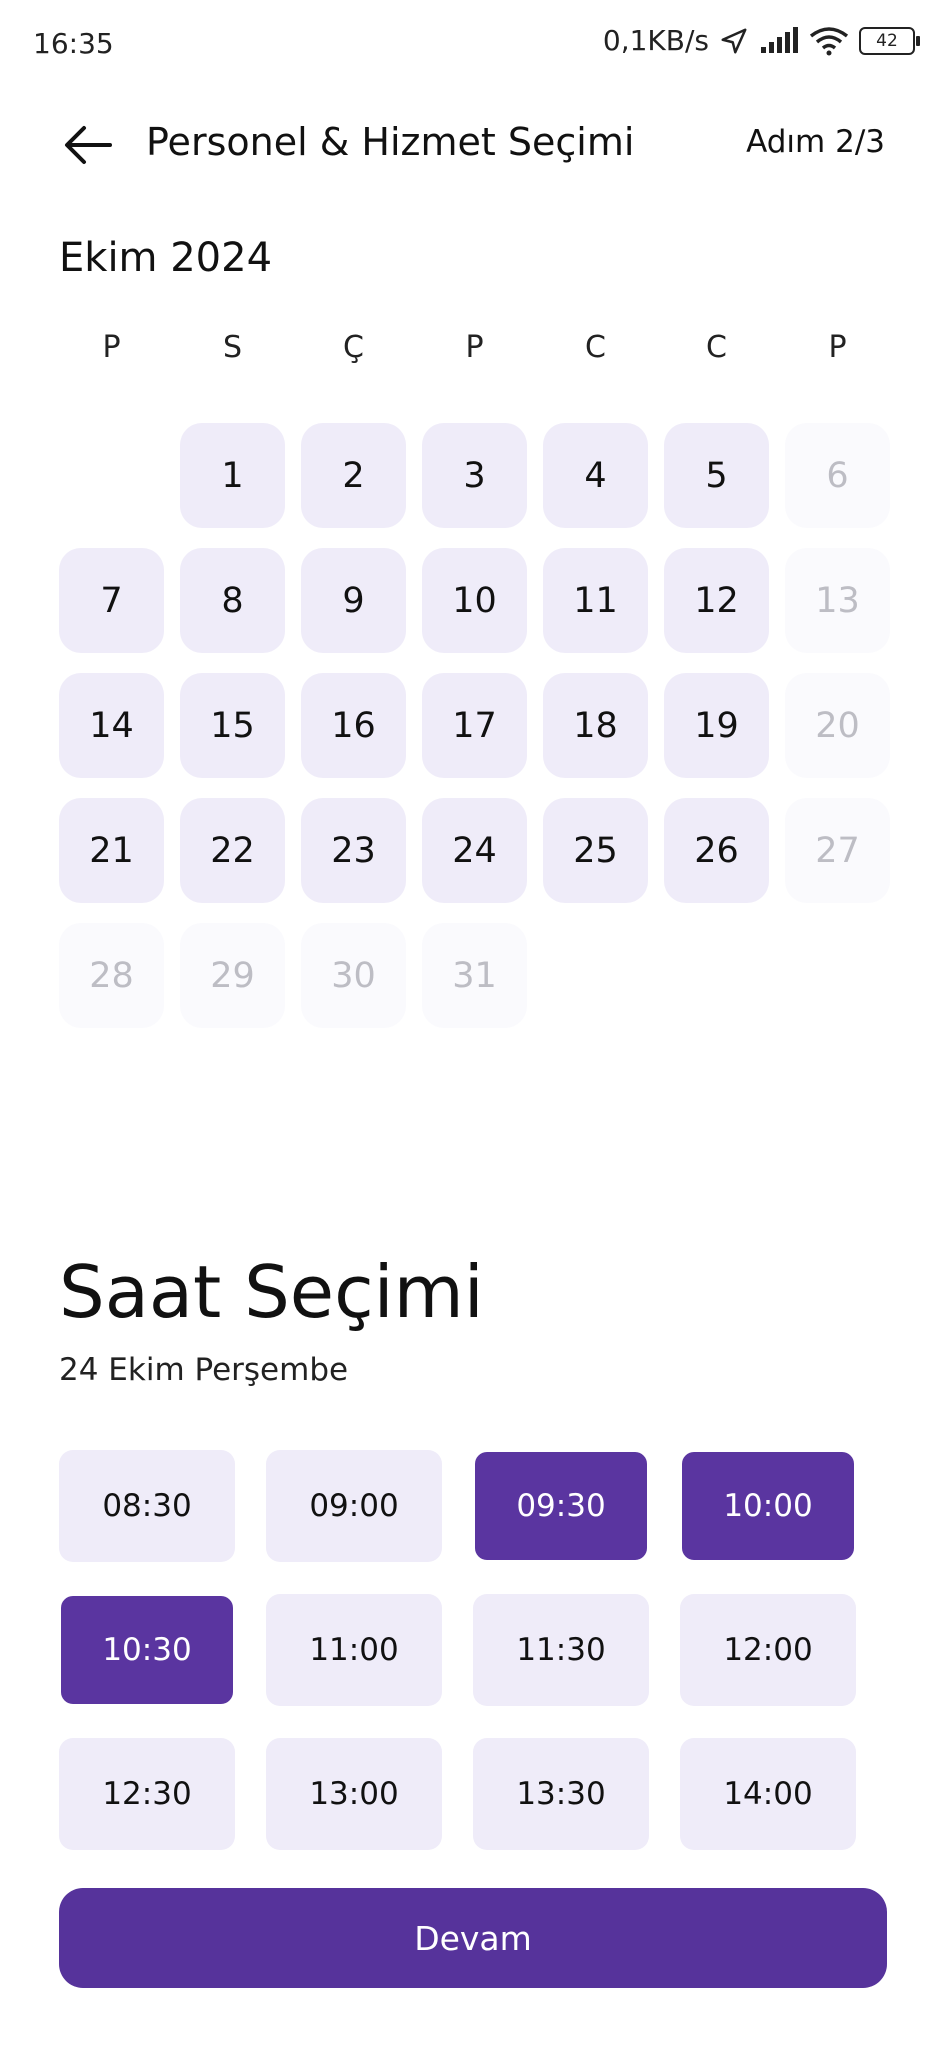 The height and width of the screenshot is (2050, 945). I want to click on calendar-day: 9, so click(353, 600).